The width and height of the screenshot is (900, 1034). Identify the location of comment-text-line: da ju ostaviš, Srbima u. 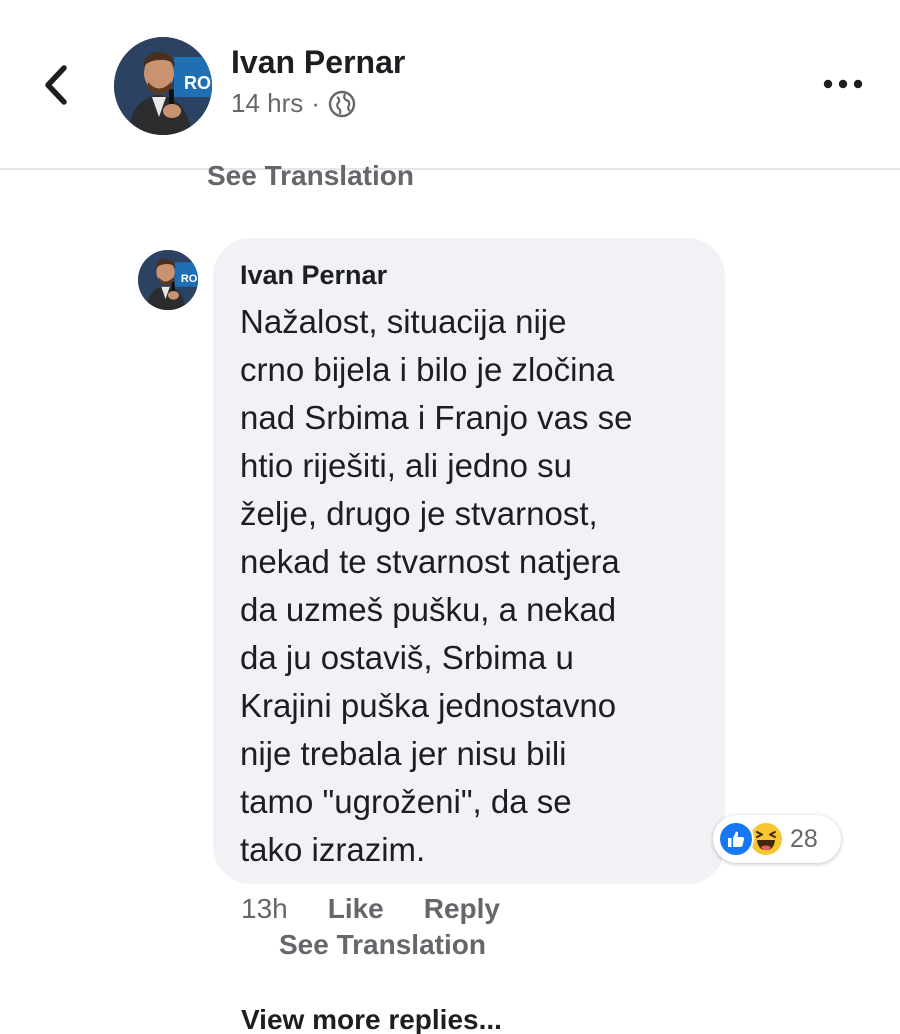
(407, 657).